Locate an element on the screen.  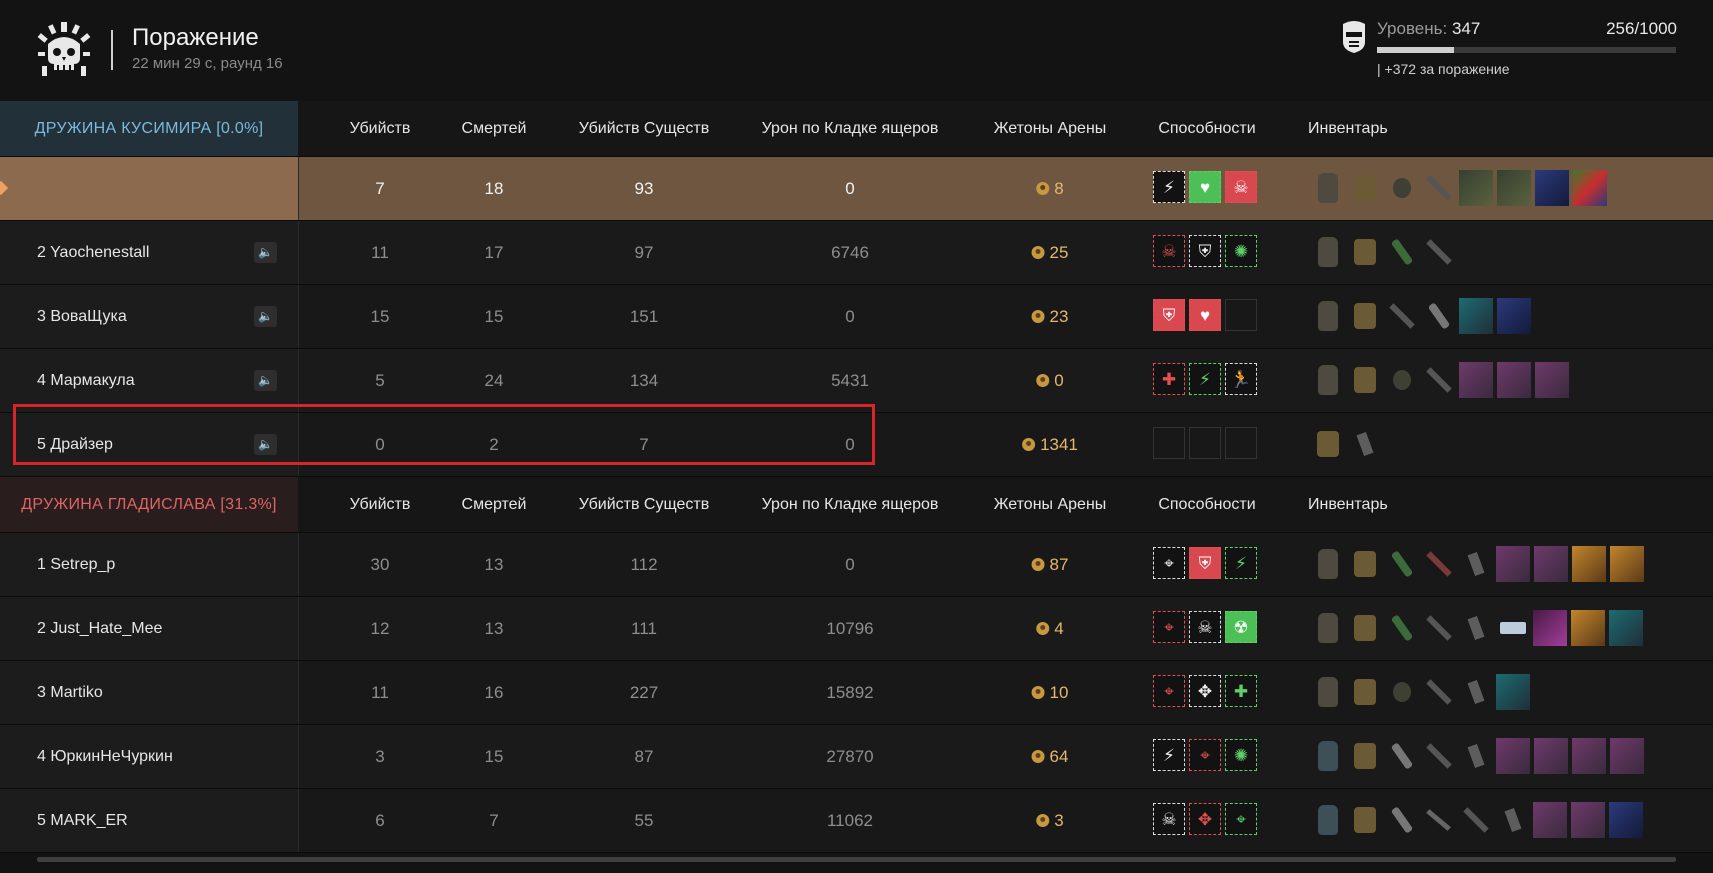
horizontal-scrollbar is located at coordinates (856, 859).